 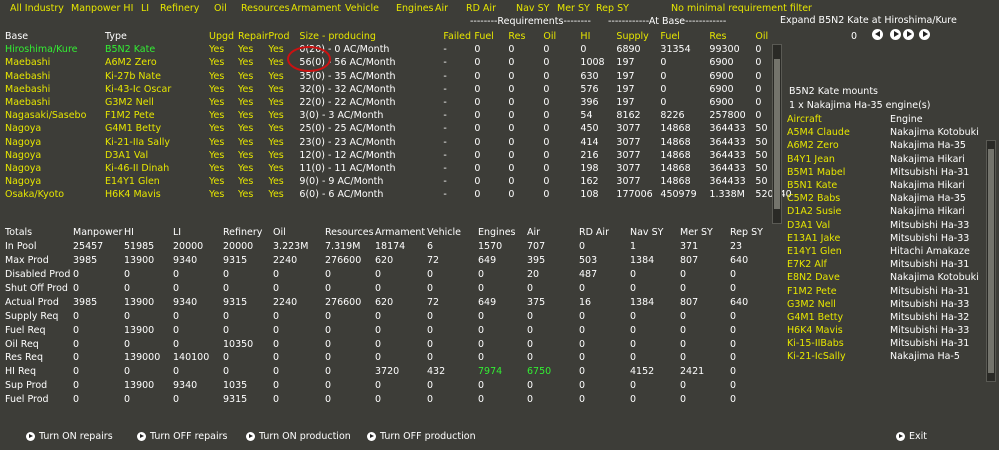 I want to click on filter-rep-sy: Rep SY, so click(x=612, y=9).